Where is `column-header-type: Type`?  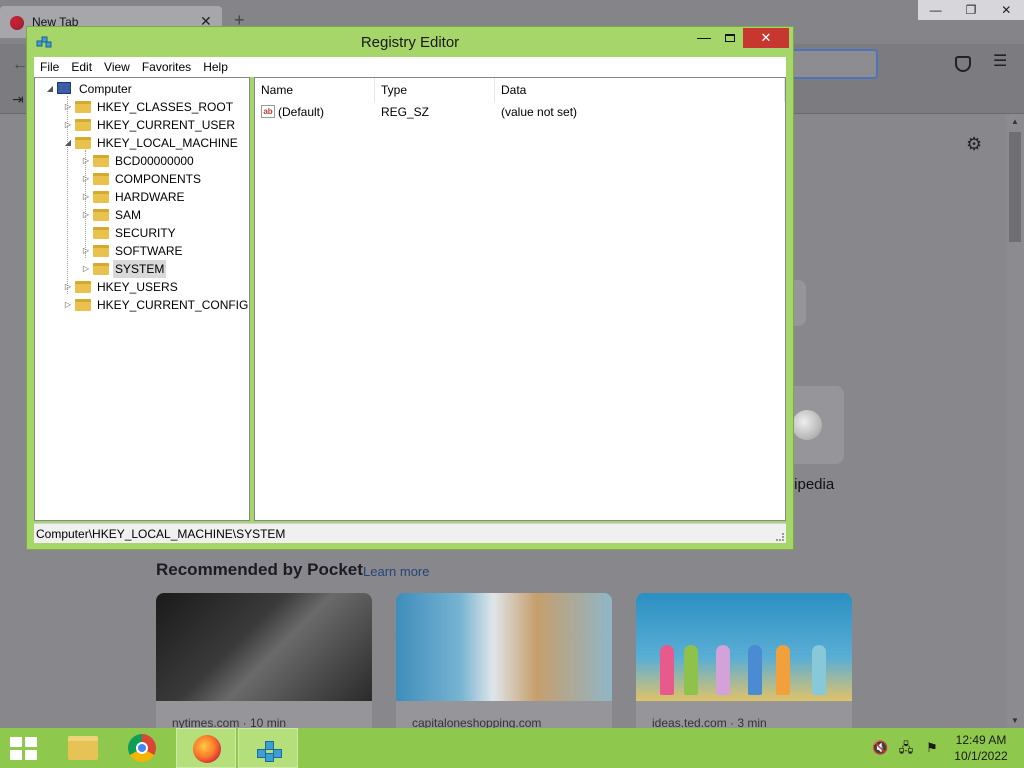
column-header-type: Type is located at coordinates (435, 90).